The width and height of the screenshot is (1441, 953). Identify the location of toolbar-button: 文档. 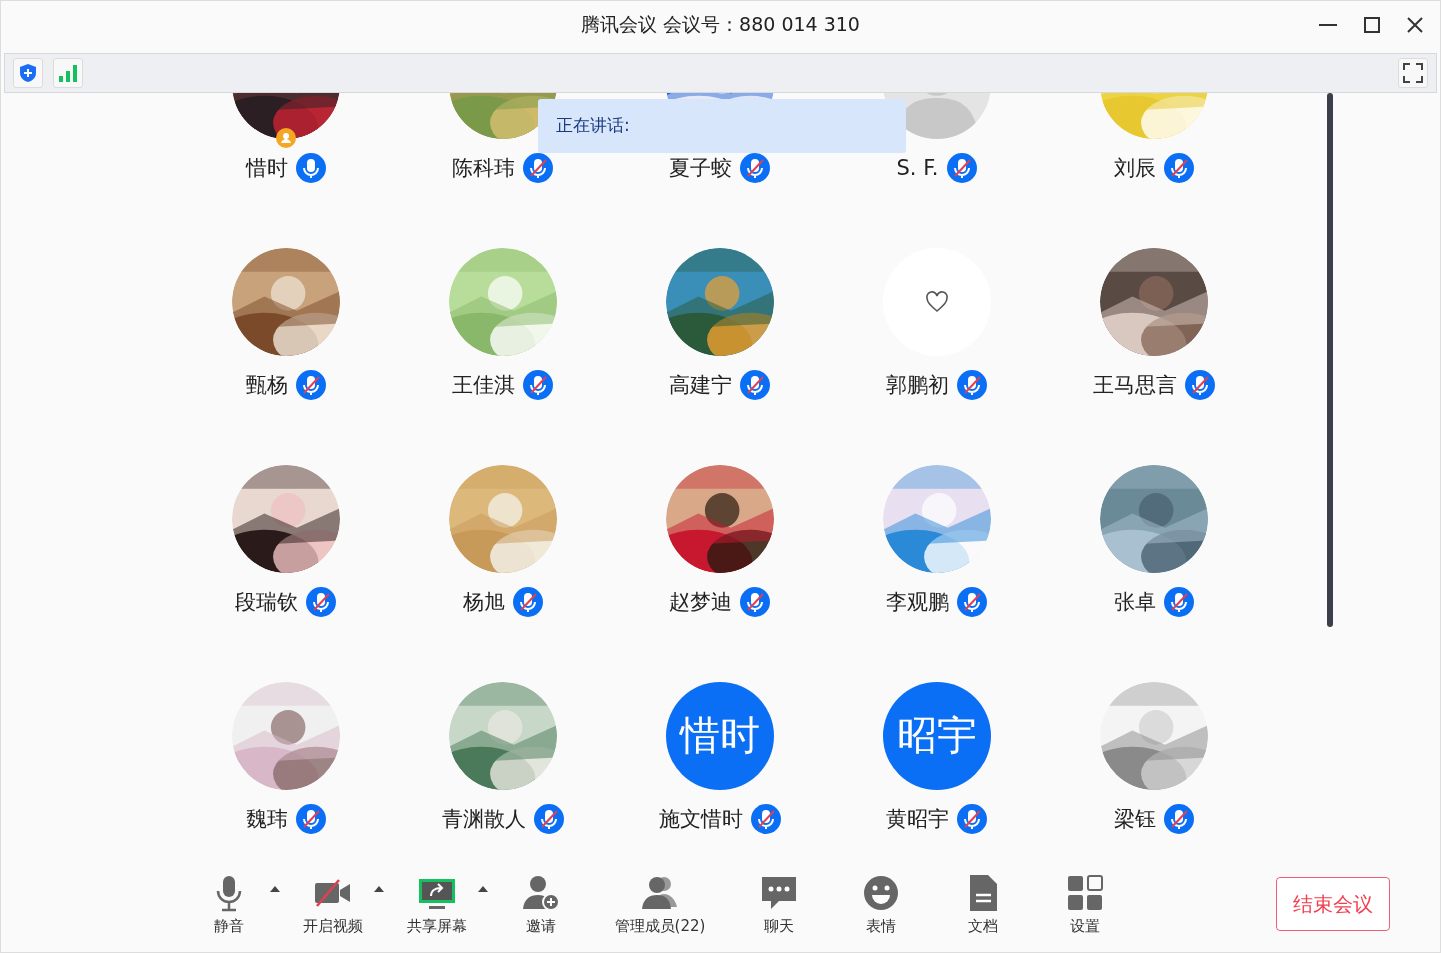
(983, 904).